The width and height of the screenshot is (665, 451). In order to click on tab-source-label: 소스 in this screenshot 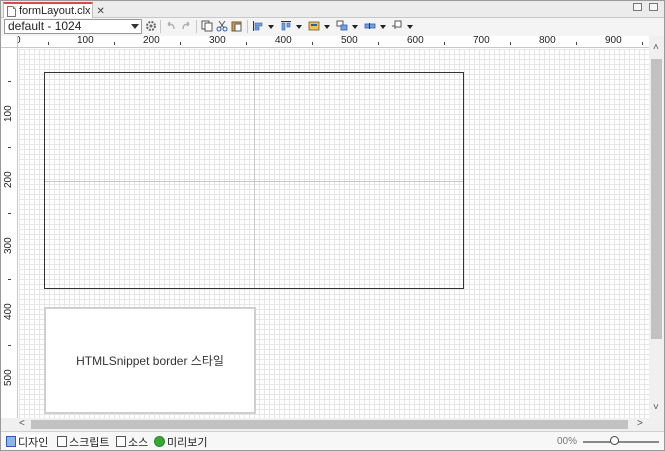, I will do `click(138, 442)`.